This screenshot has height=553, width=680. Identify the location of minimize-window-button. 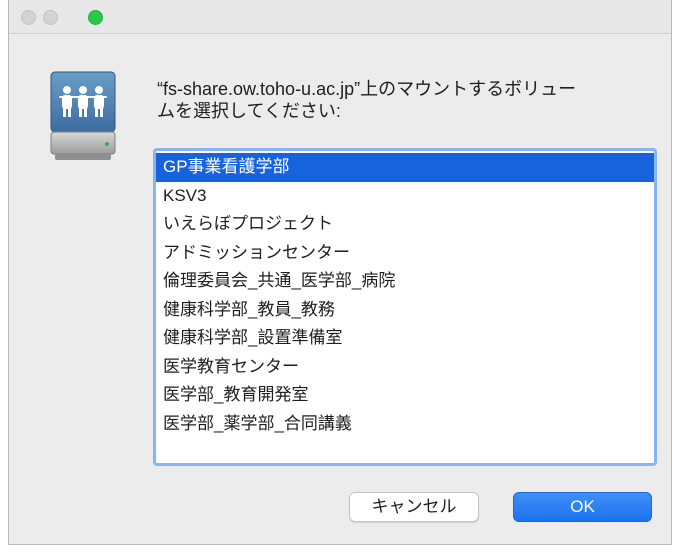
(50, 17).